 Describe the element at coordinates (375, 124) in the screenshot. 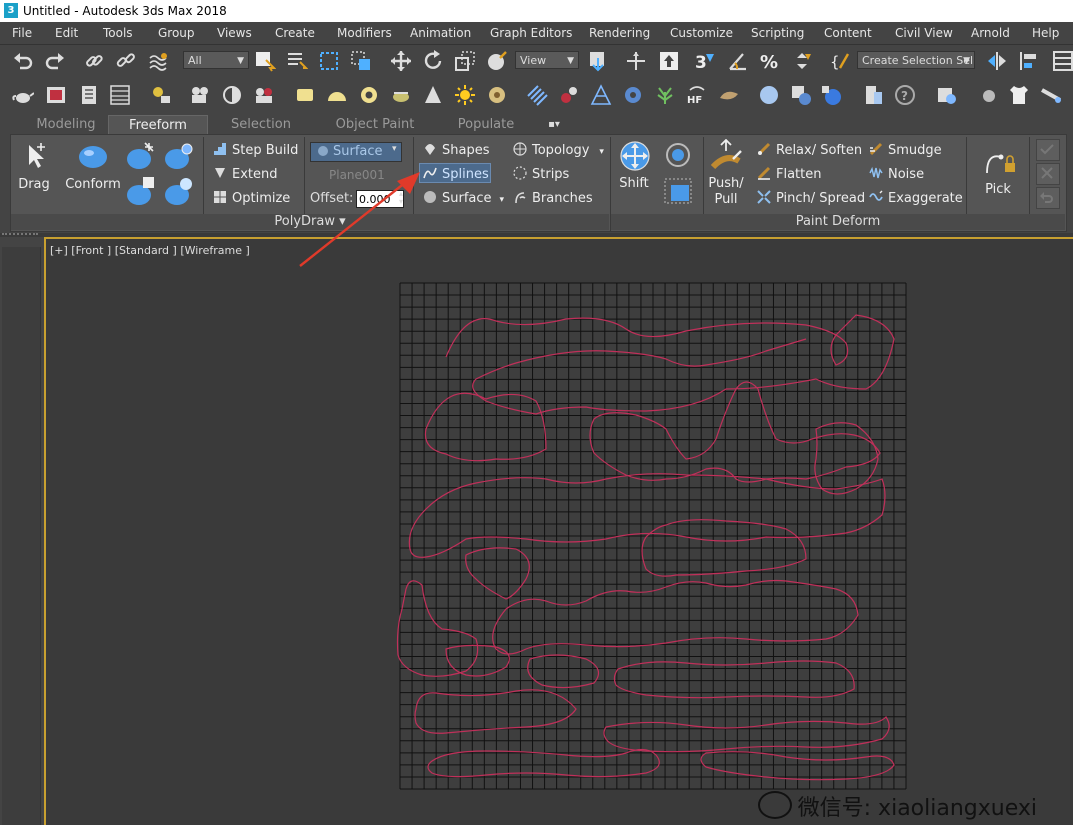

I see `tab-object-paint: Object Paint` at that location.